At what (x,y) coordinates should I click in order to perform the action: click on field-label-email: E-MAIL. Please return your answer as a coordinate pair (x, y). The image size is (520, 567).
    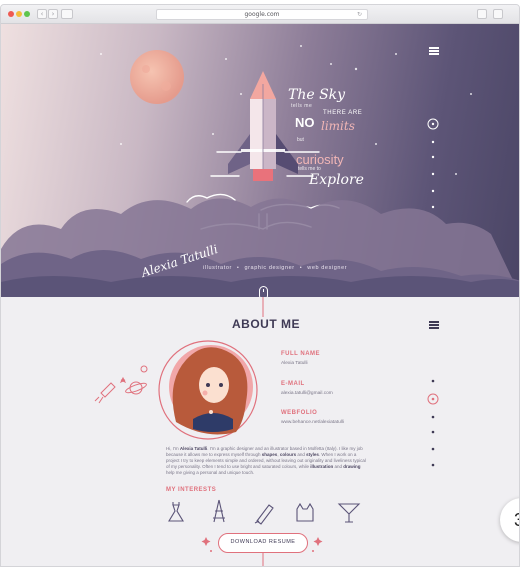
    Looking at the image, I should click on (293, 384).